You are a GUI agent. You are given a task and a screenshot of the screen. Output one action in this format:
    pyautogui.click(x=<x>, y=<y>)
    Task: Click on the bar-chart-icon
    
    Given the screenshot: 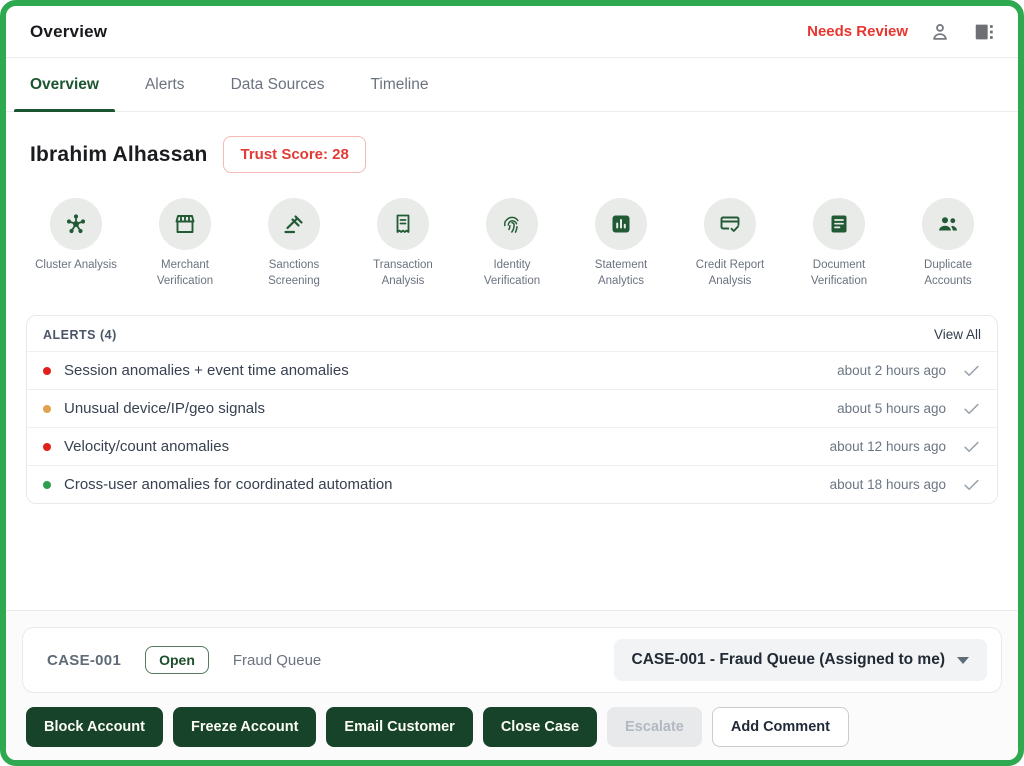 What is the action you would take?
    pyautogui.click(x=621, y=224)
    